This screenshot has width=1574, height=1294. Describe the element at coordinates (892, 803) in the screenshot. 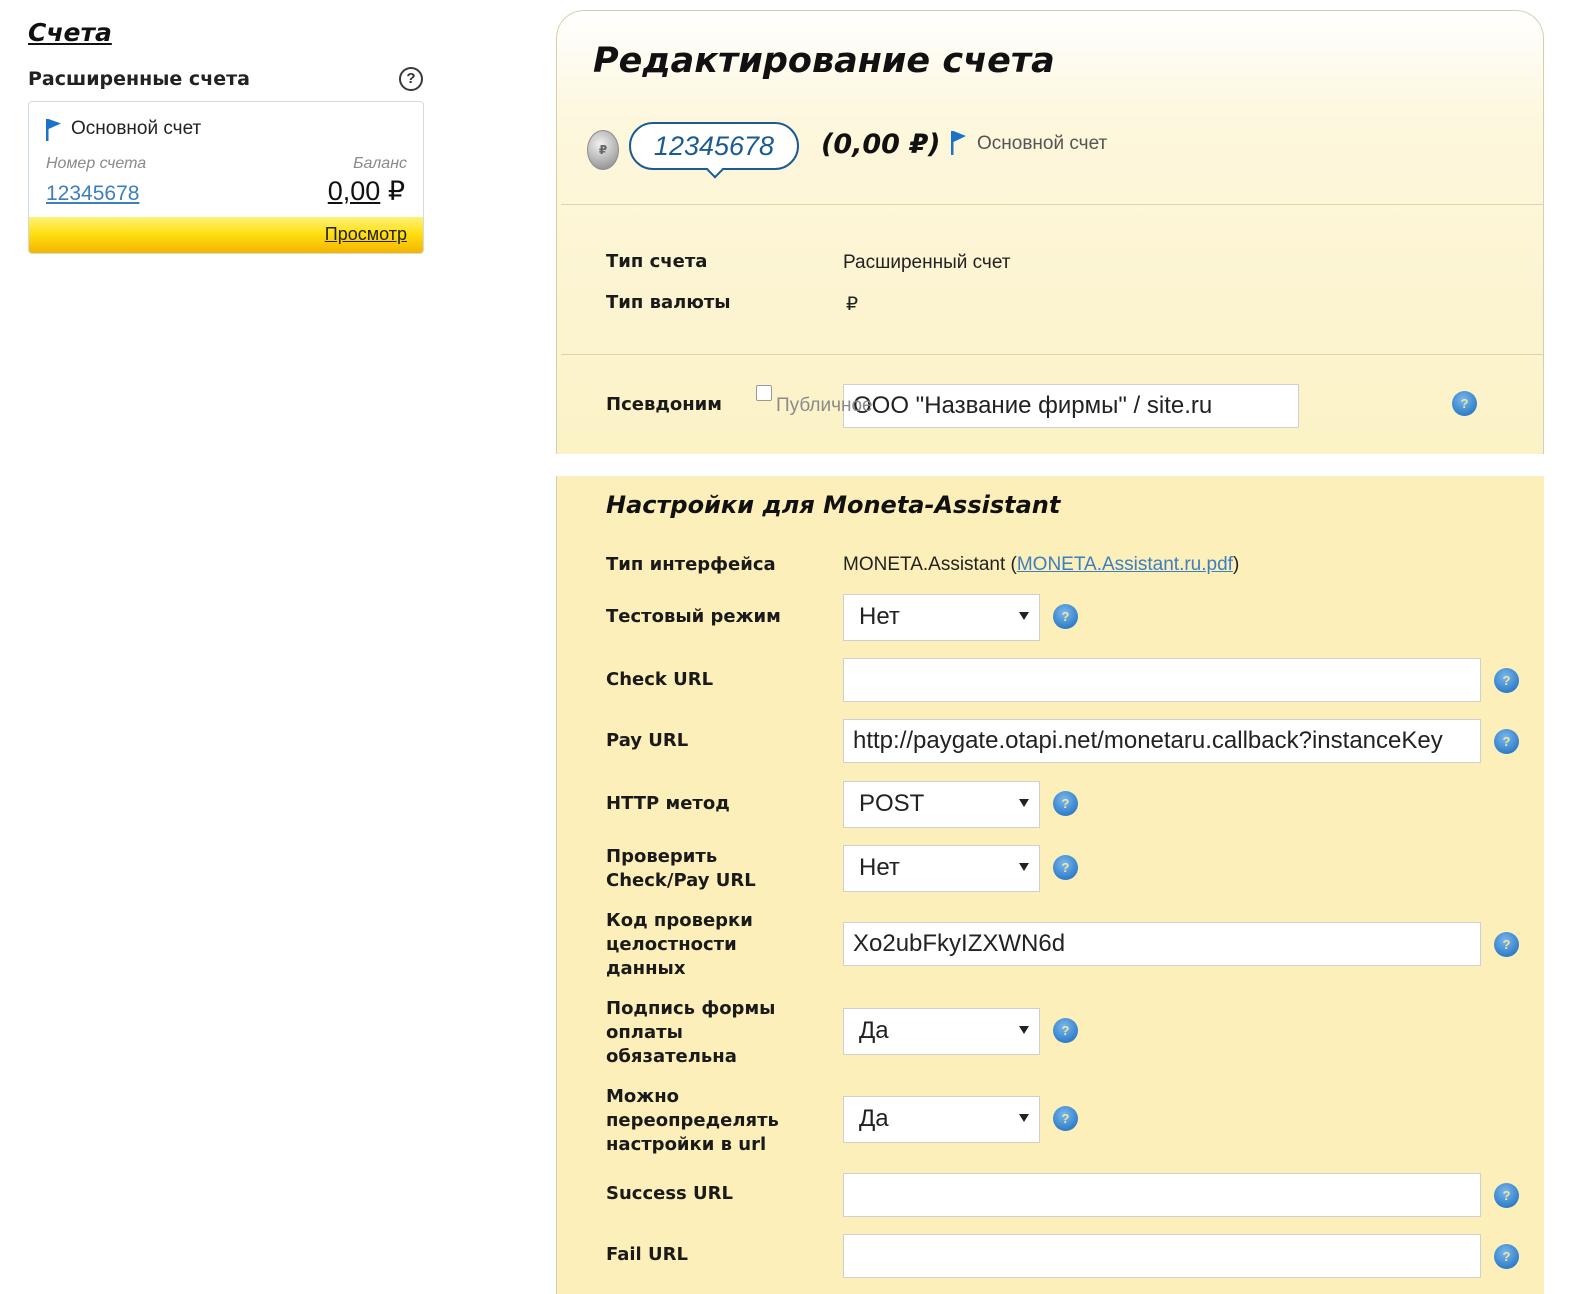

I see `http-method-value: POST` at that location.